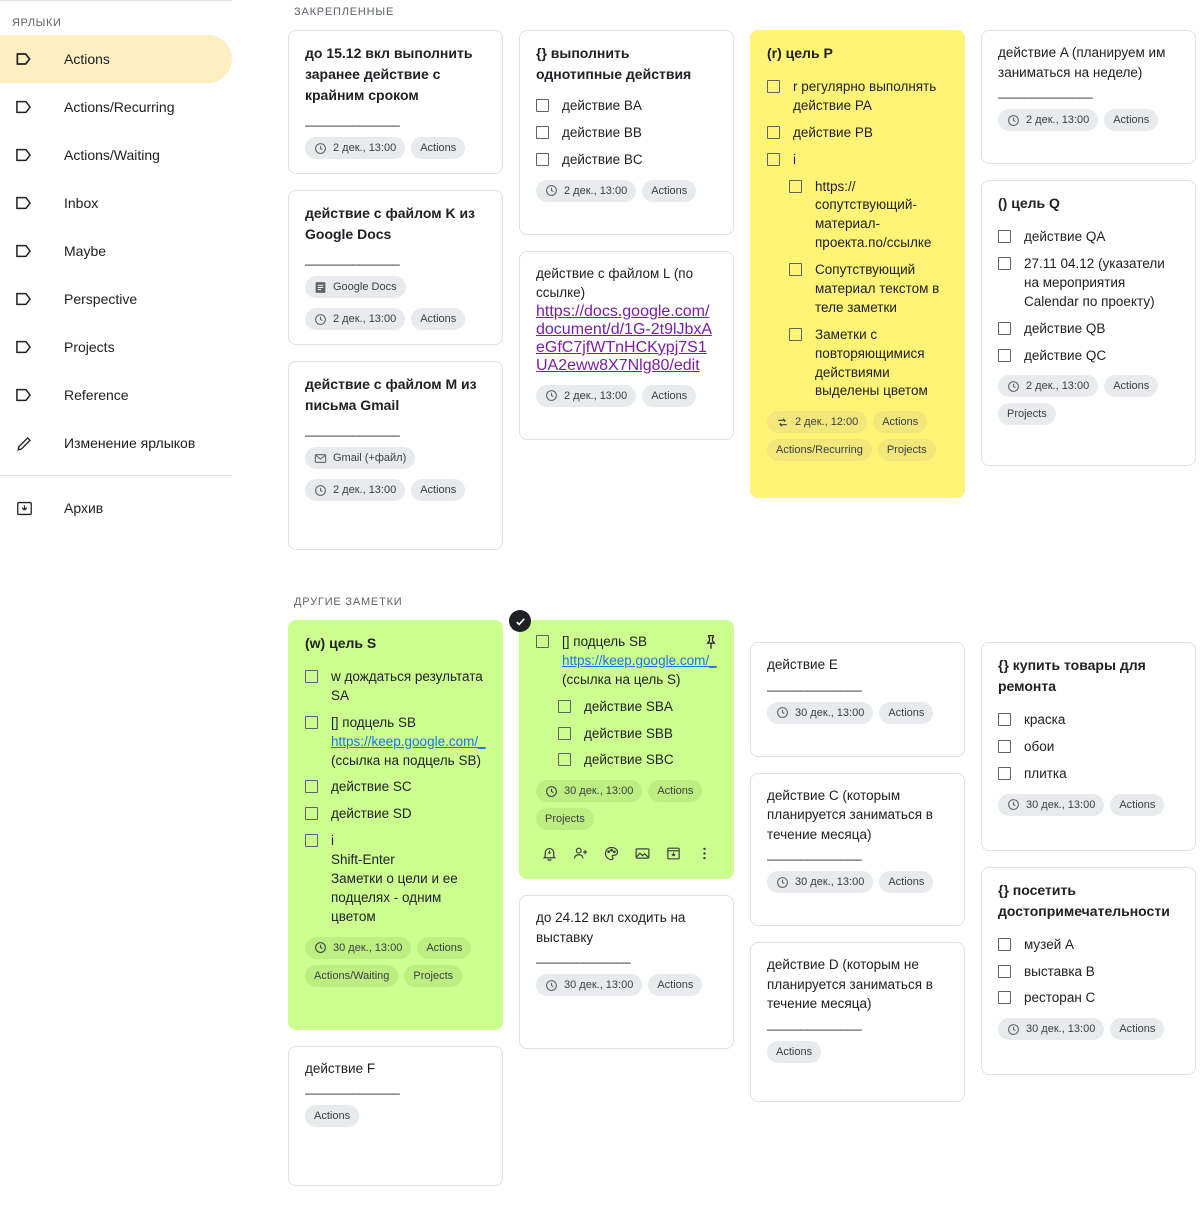  I want to click on more-options-icon, so click(704, 853).